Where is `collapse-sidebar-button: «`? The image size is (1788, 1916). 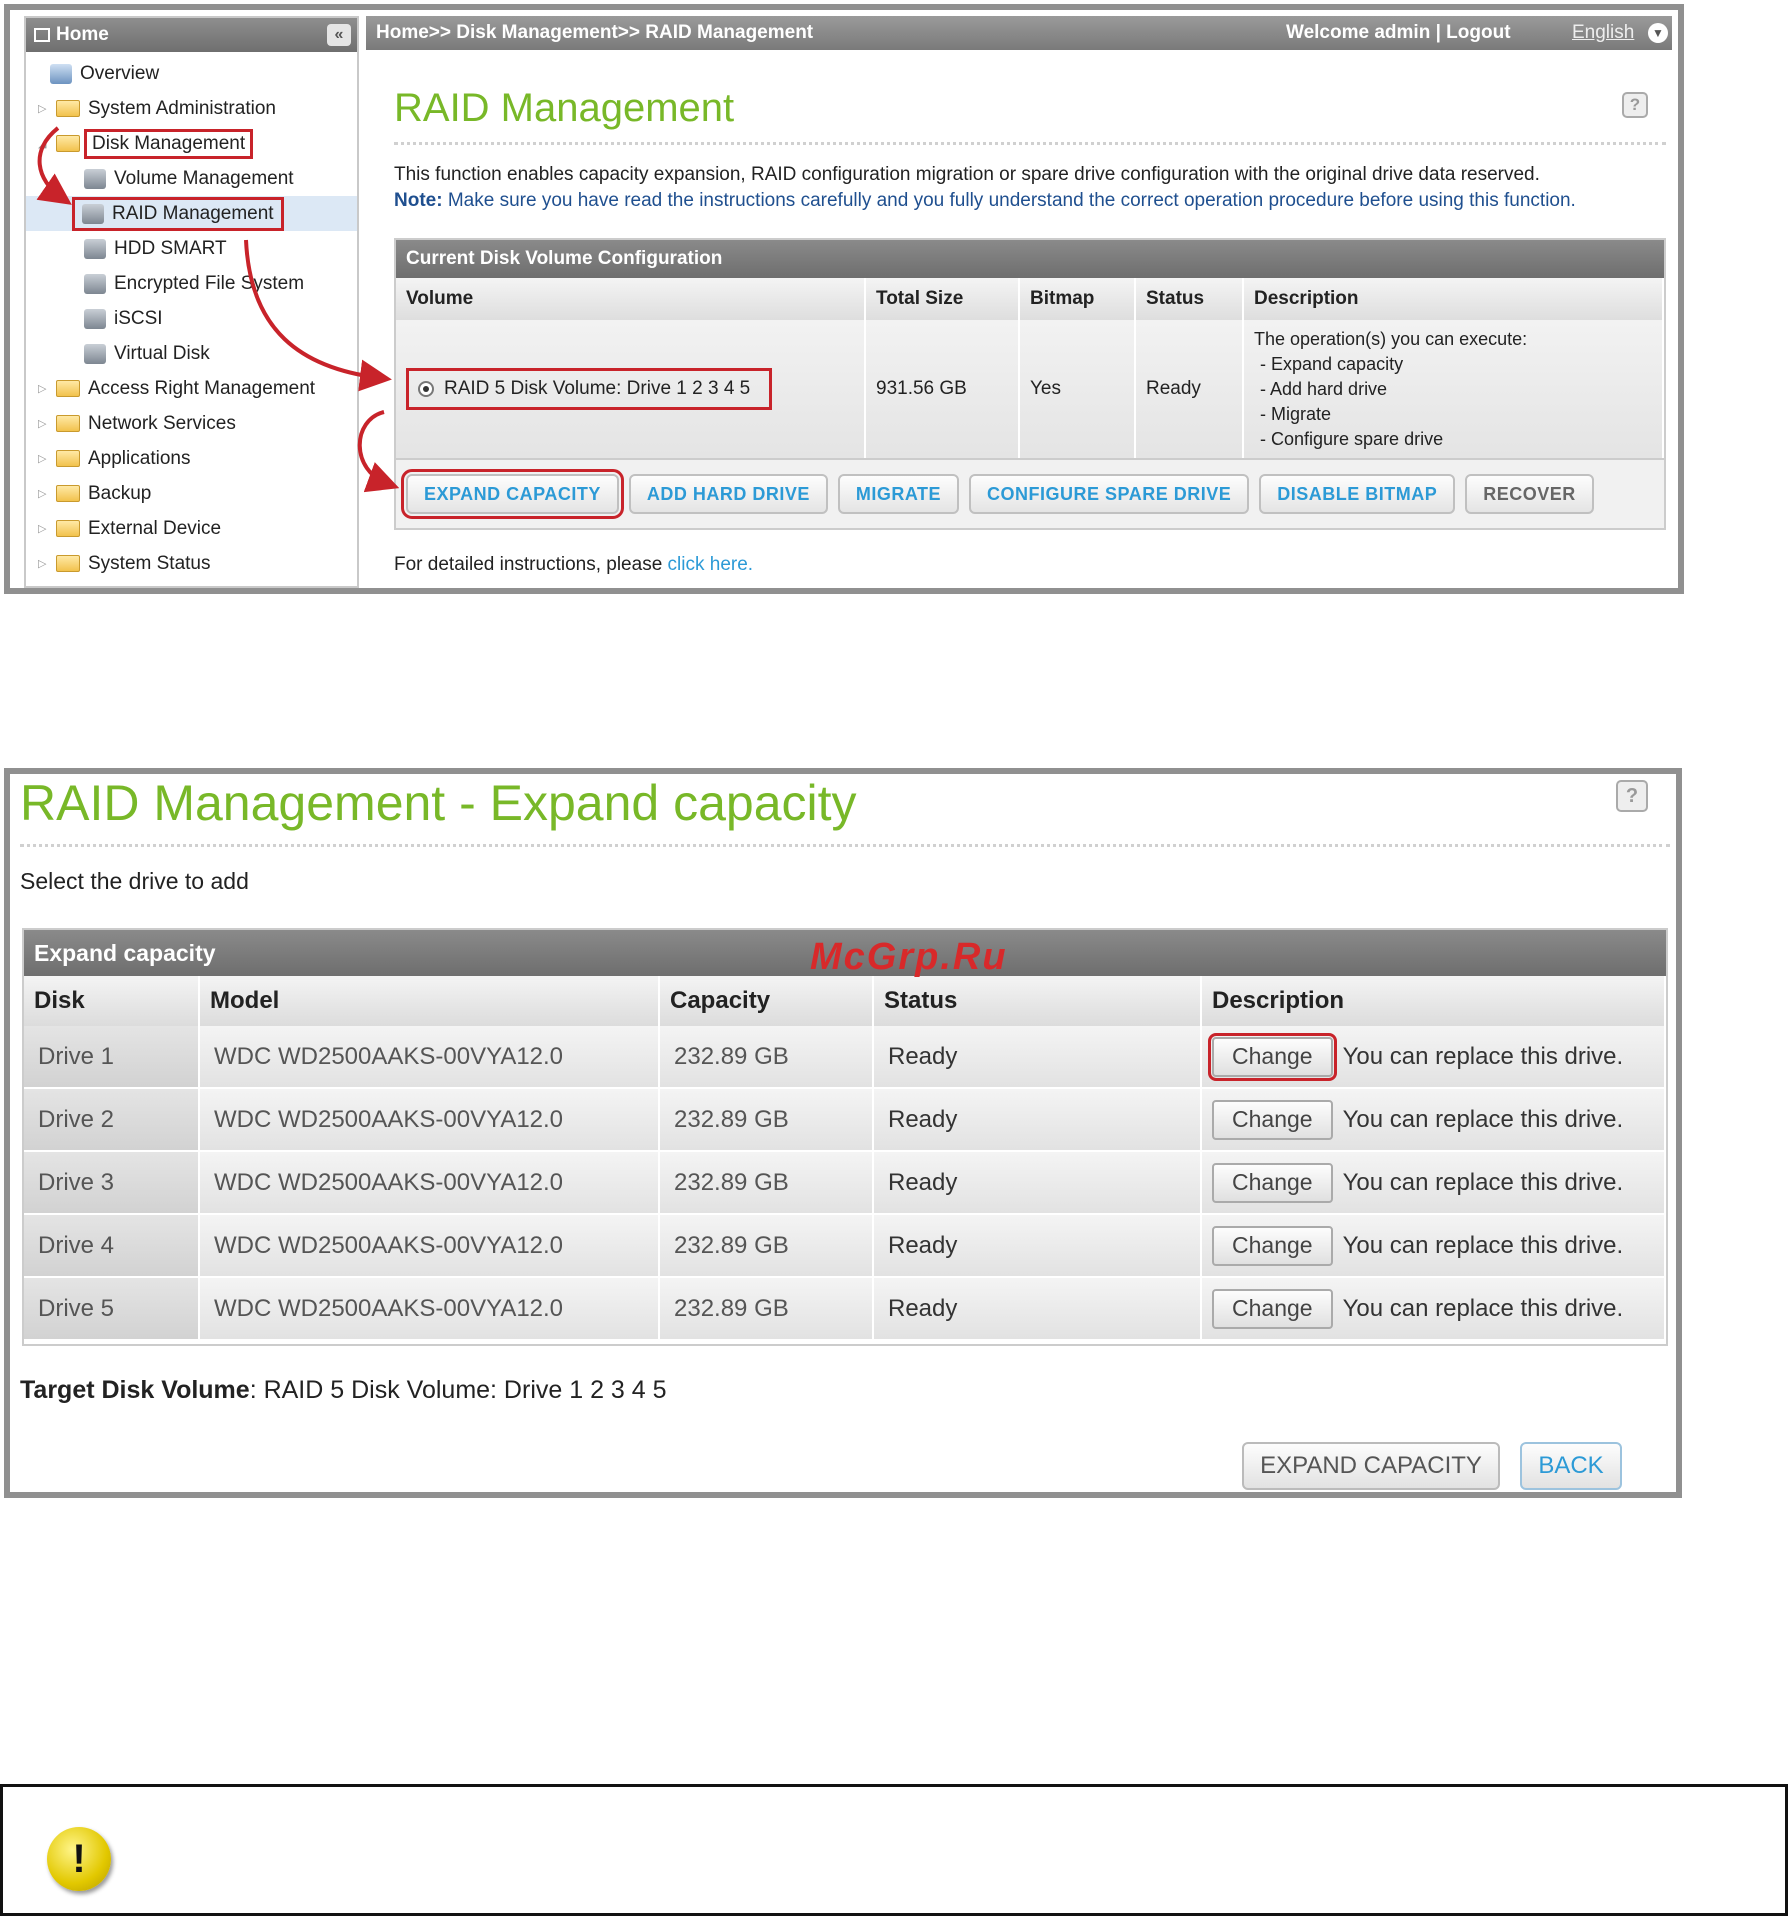 collapse-sidebar-button: « is located at coordinates (339, 35).